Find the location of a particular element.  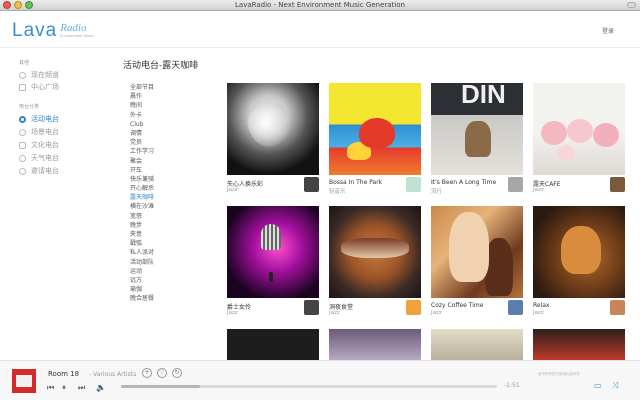

toolbar-toggle-button is located at coordinates (631, 5).